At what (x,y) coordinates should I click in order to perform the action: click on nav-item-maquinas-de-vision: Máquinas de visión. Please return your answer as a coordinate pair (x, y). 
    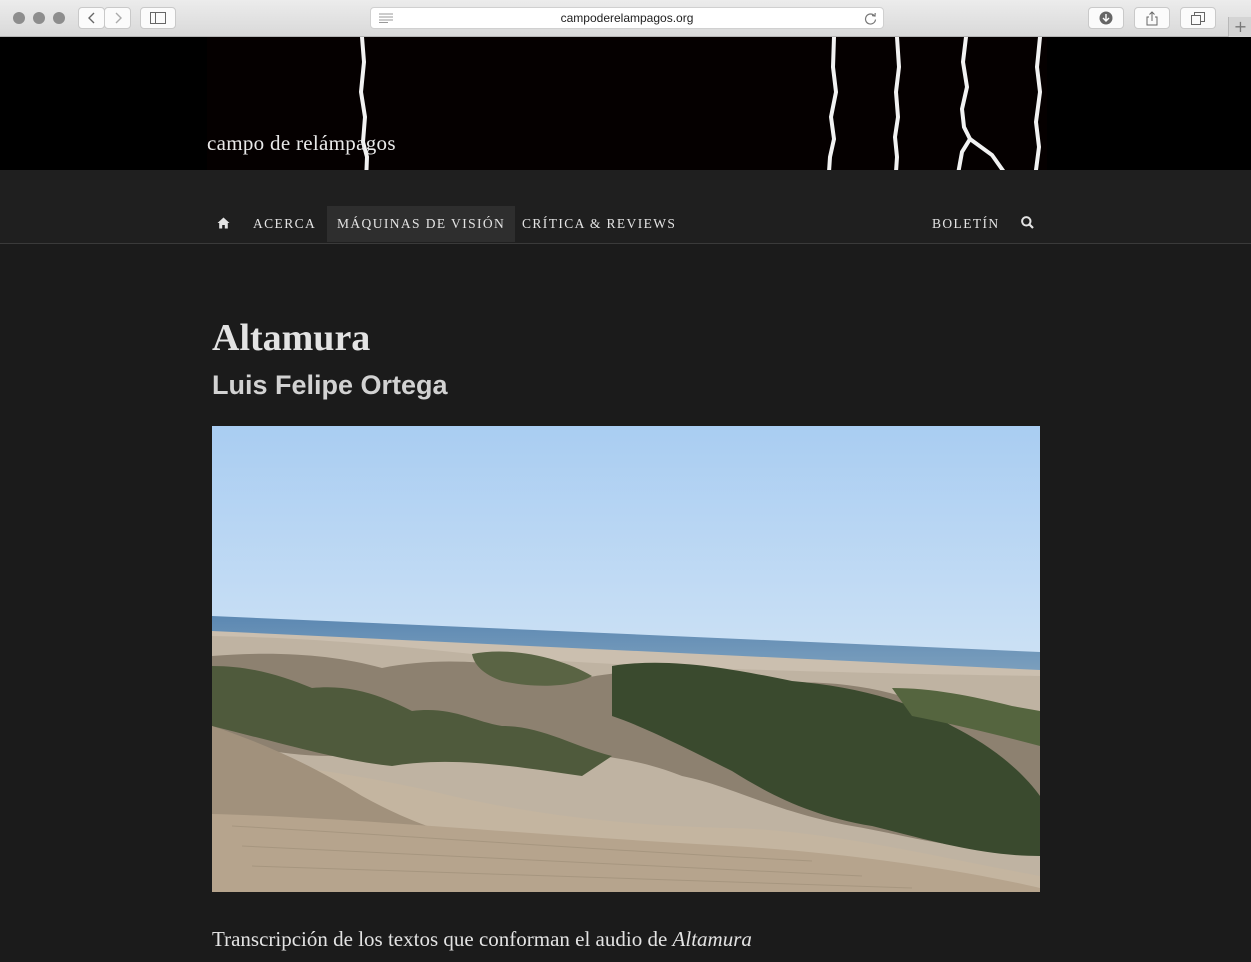
    Looking at the image, I should click on (421, 224).